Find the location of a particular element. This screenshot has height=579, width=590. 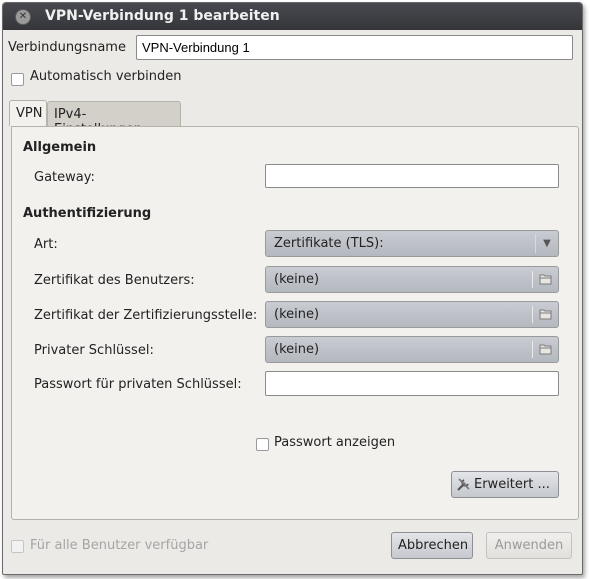

user-cert-value: (keine) is located at coordinates (297, 279).